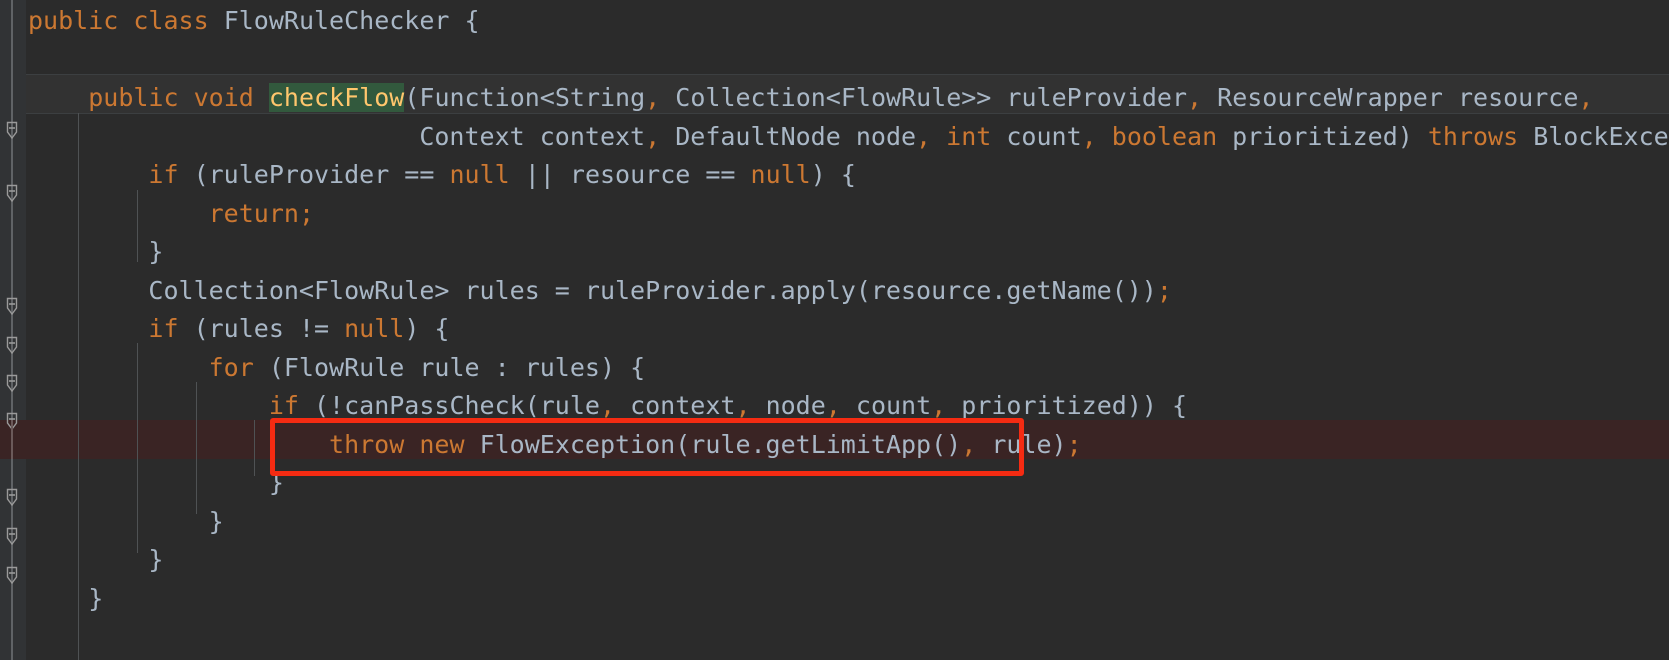  Describe the element at coordinates (442, 444) in the screenshot. I see `code-token: new` at that location.